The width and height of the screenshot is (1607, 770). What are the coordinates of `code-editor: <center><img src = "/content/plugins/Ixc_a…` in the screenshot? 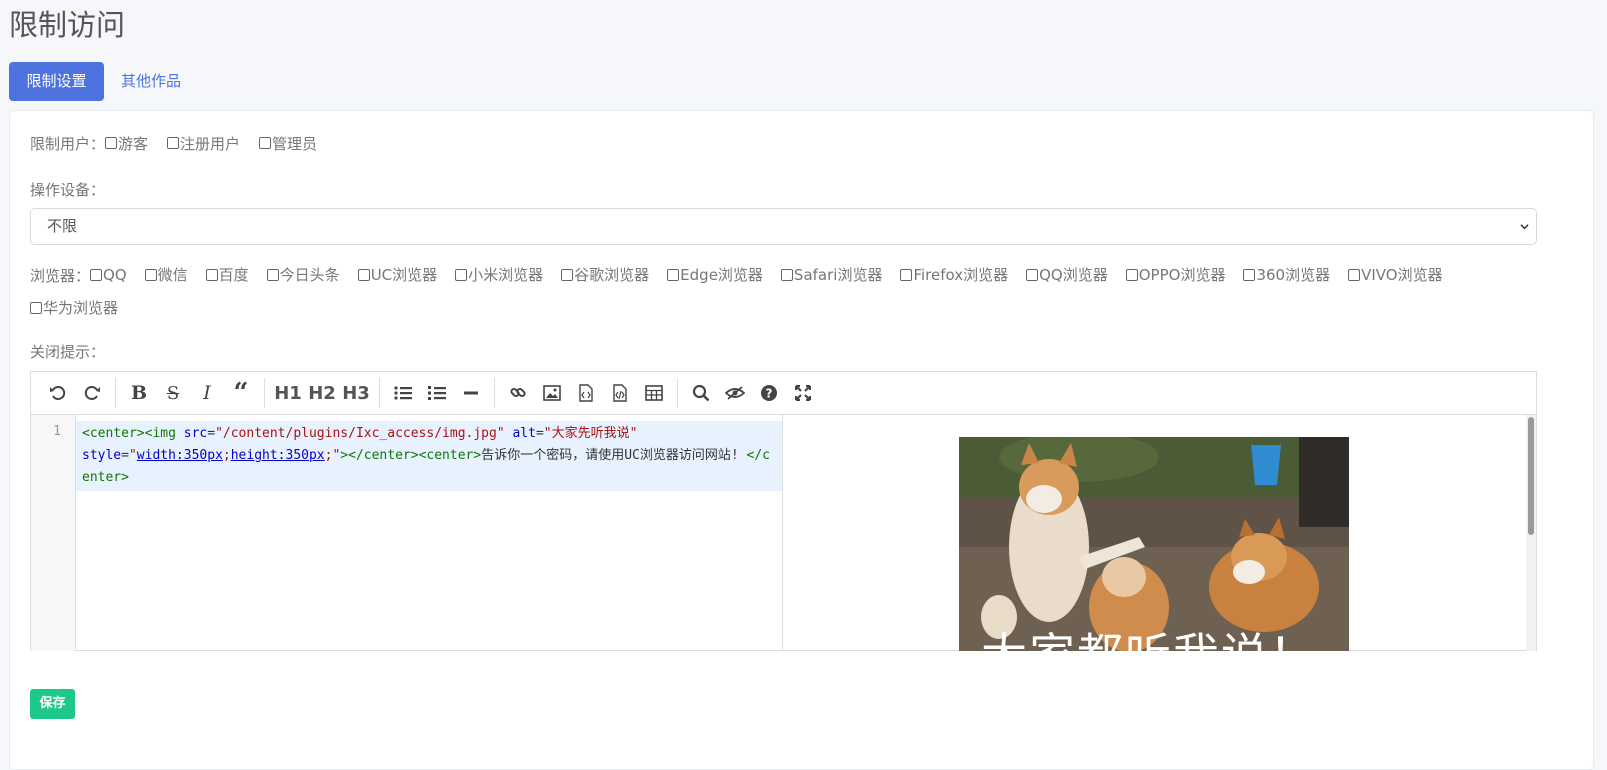 It's located at (429, 533).